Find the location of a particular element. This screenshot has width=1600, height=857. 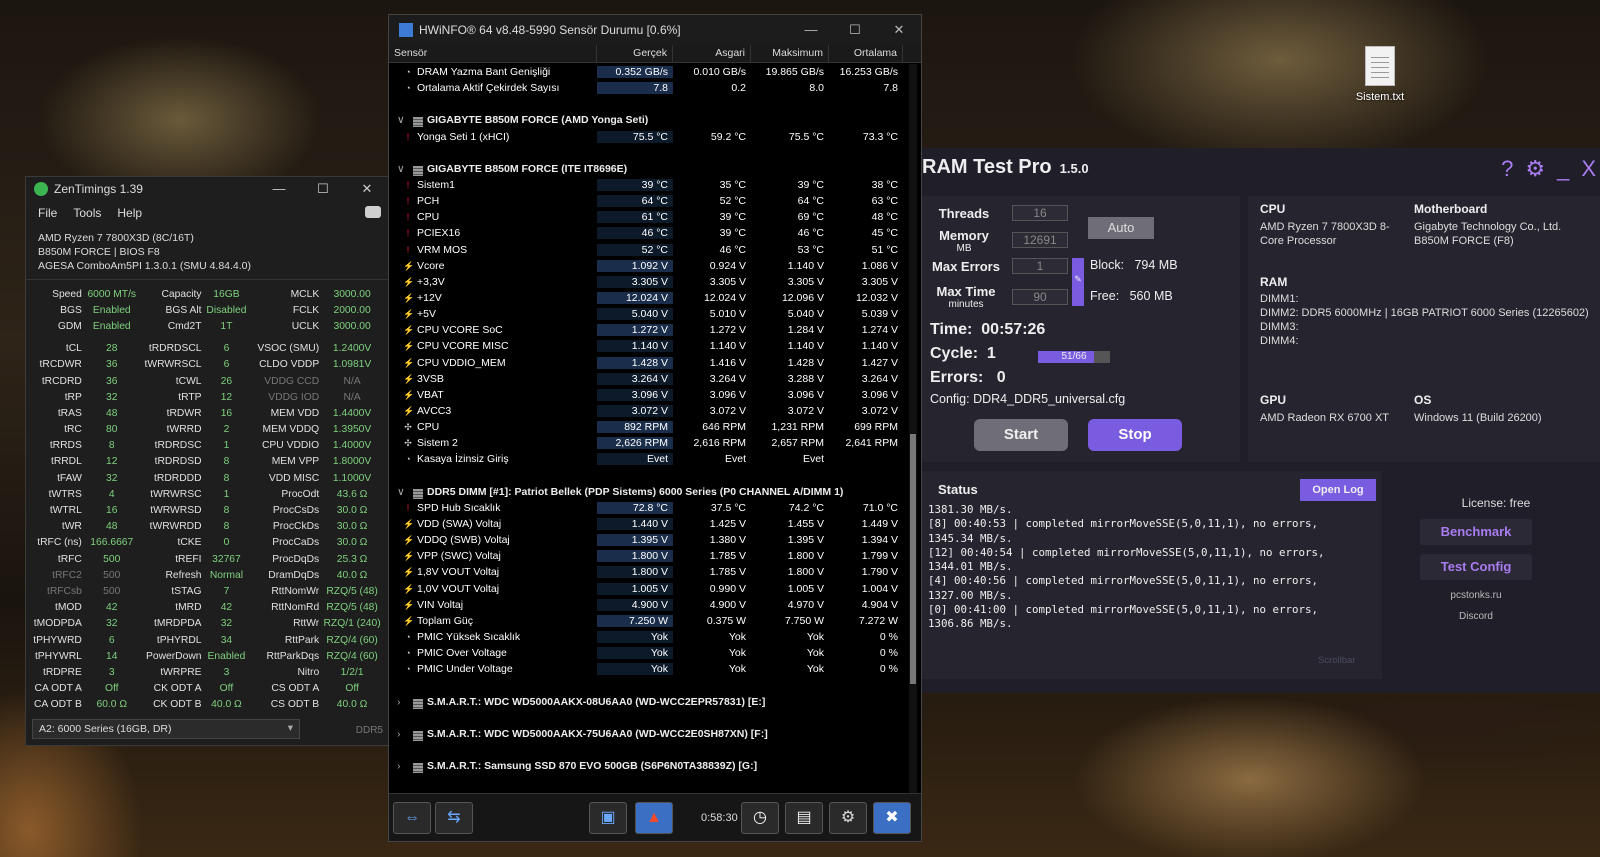

timing-row: Speed 6000 MT/s Capacity 16GB MCLK 3000.00 is located at coordinates (207, 294).